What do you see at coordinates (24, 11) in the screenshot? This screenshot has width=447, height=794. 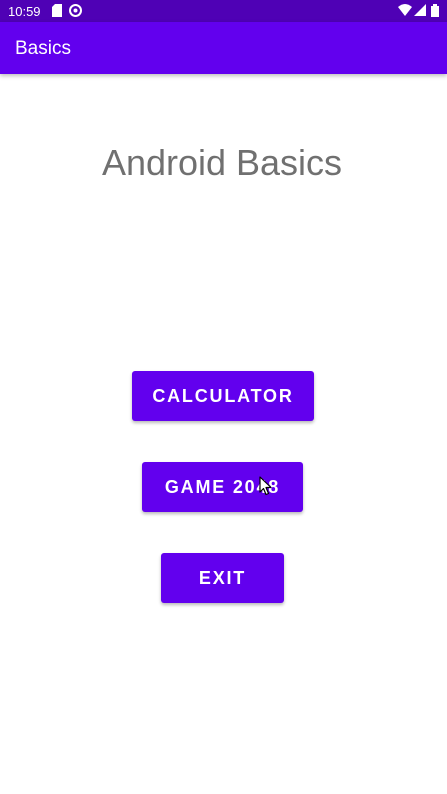 I see `status-time: 10:59` at bounding box center [24, 11].